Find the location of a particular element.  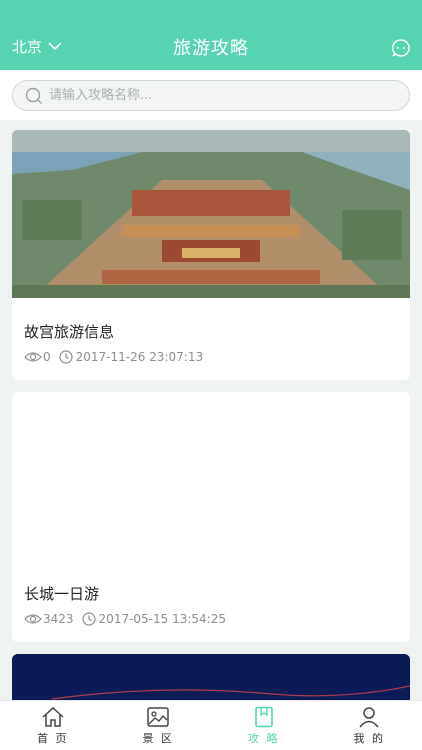

guide-card-partial is located at coordinates (211, 679).